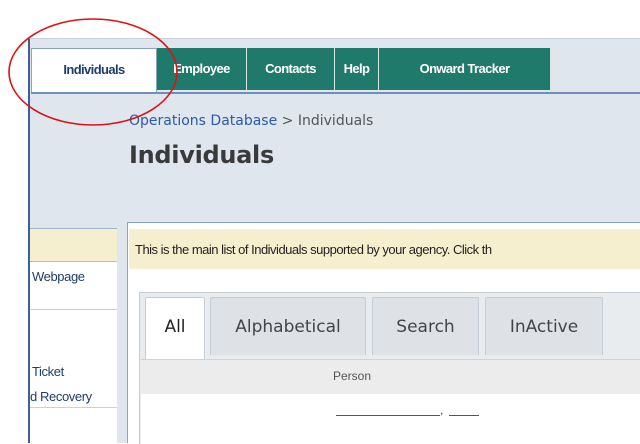 Image resolution: width=640 pixels, height=444 pixels. I want to click on breadcrumb: Operations Database > Individuals, so click(251, 121).